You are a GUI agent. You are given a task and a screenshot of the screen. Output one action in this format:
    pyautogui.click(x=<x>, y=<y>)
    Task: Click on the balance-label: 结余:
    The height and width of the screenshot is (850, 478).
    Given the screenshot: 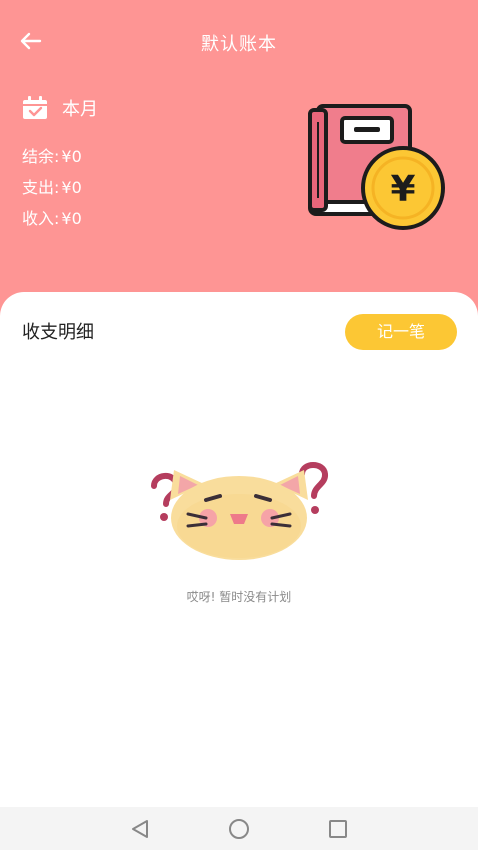 What is the action you would take?
    pyautogui.click(x=41, y=156)
    